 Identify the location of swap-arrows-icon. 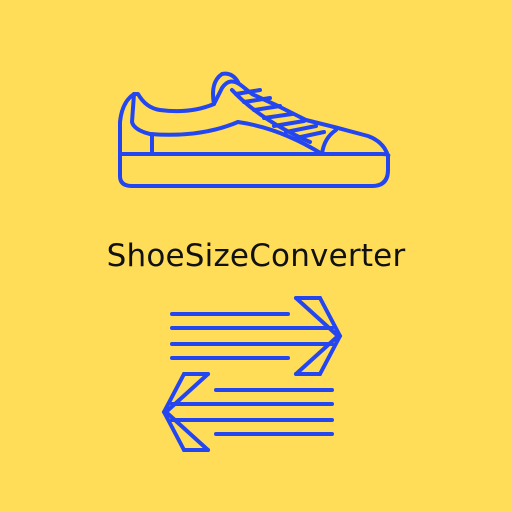
(252, 374).